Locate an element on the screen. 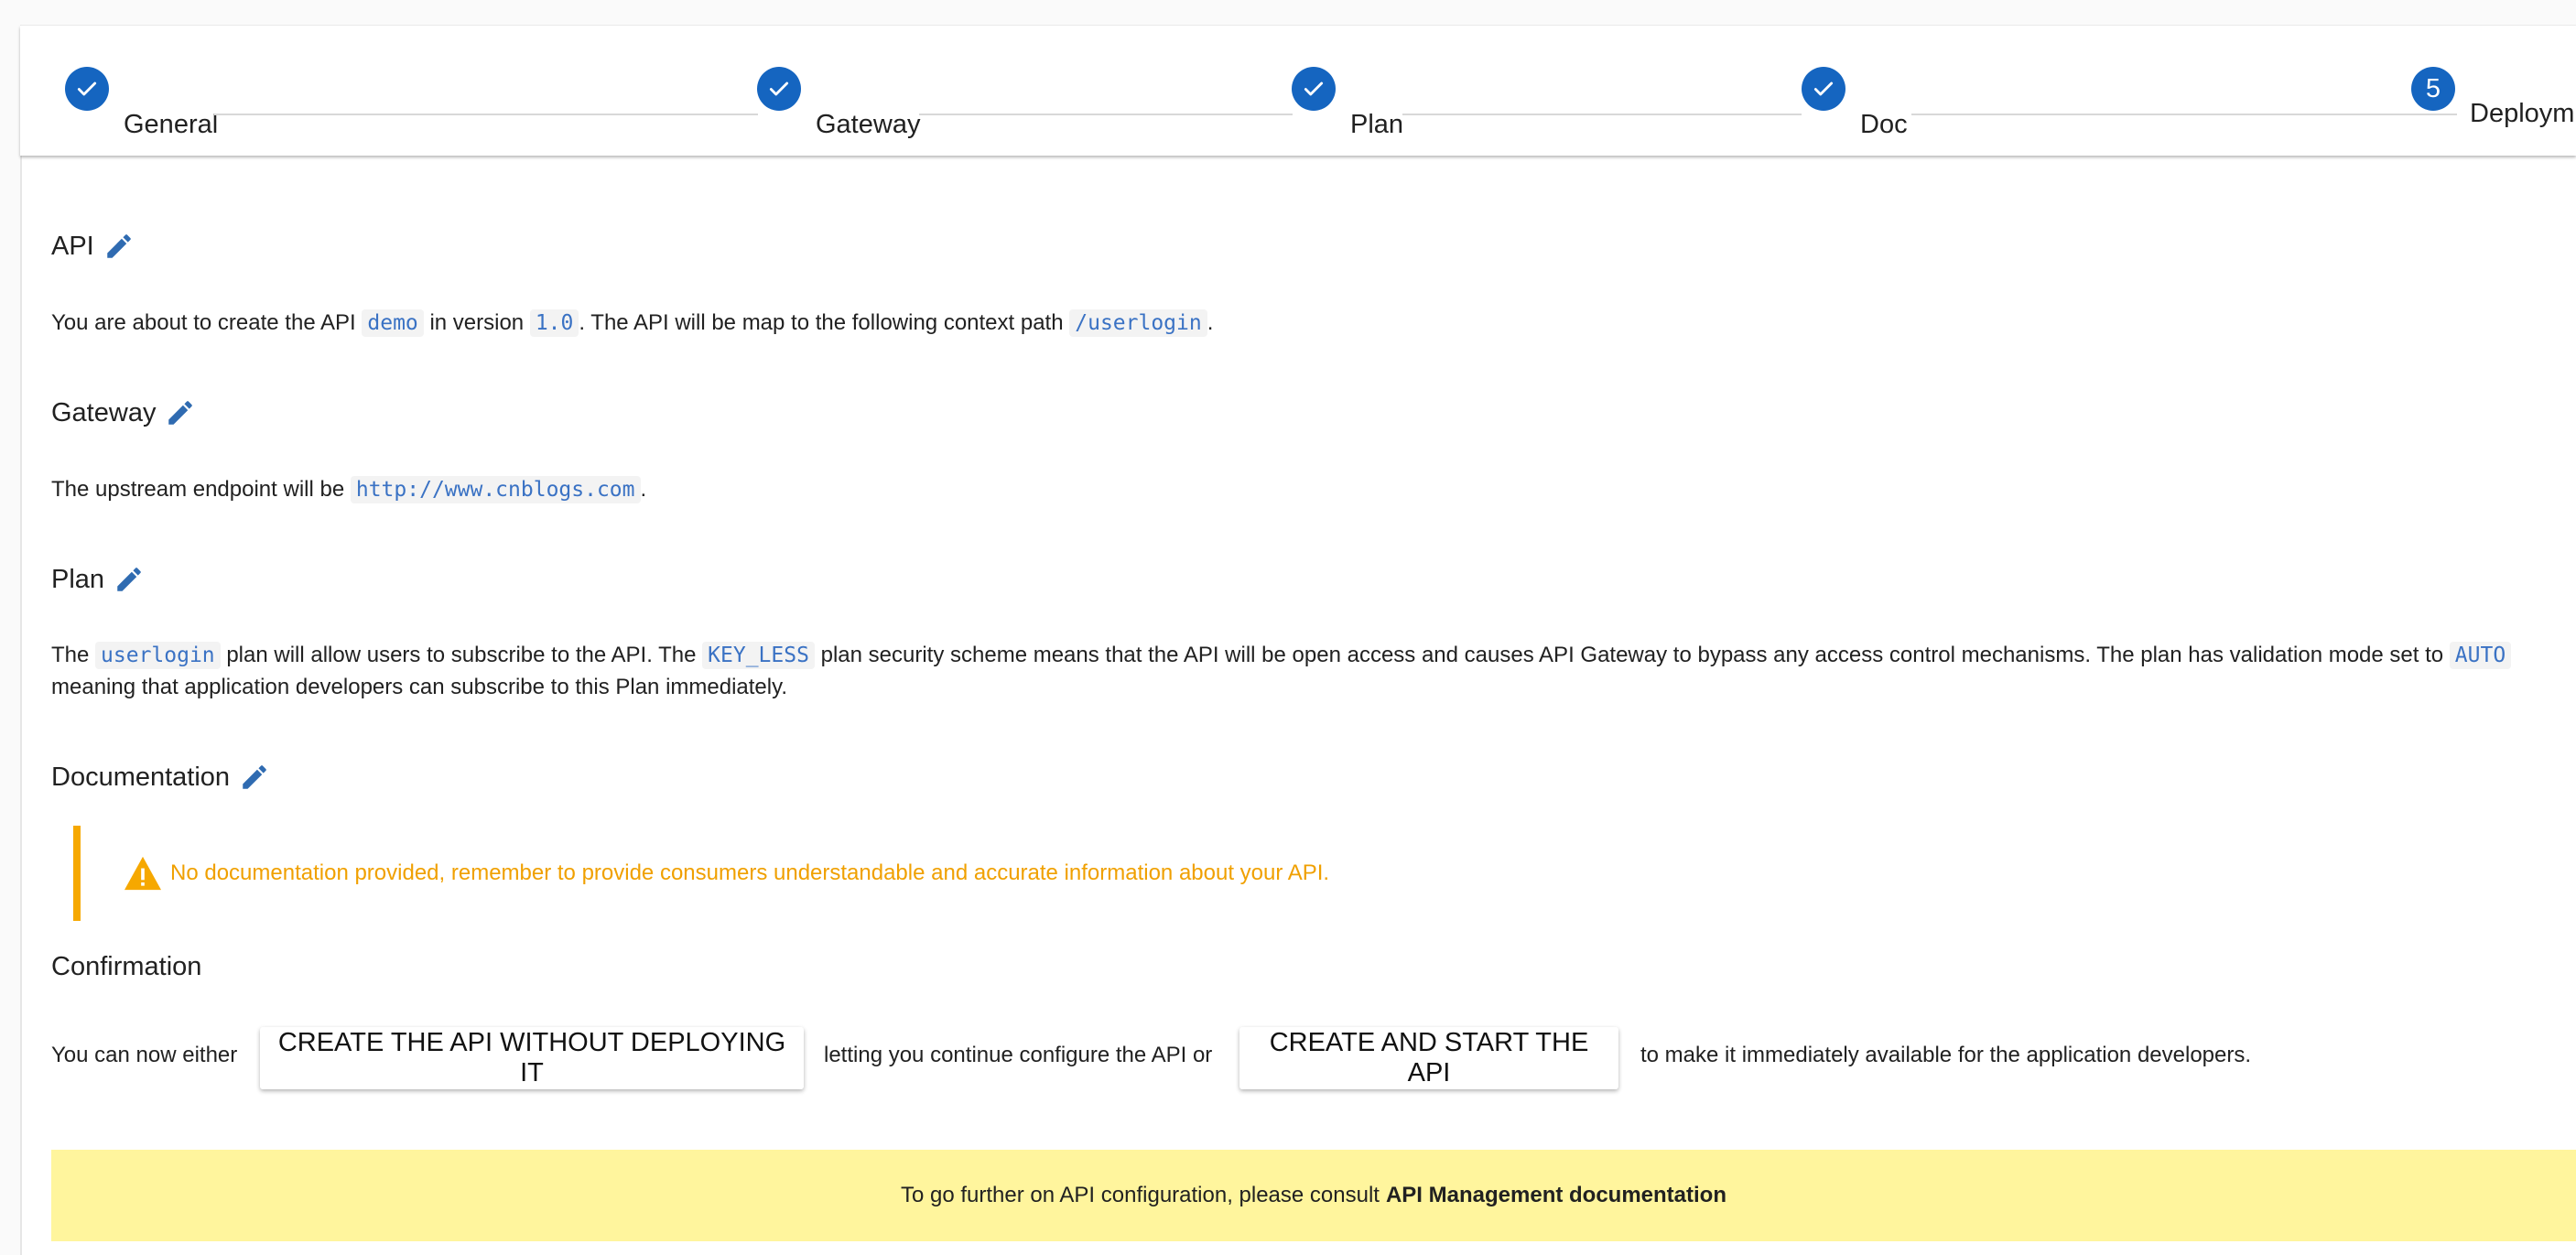 This screenshot has height=1255, width=2576. section-plan-title: Plan is located at coordinates (78, 579).